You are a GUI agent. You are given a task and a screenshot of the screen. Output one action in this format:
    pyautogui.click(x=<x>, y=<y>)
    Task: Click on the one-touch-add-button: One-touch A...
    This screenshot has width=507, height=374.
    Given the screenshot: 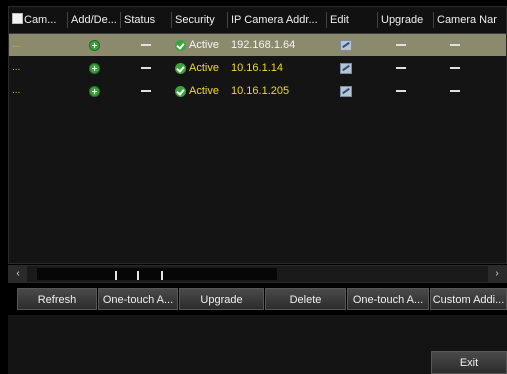 What is the action you would take?
    pyautogui.click(x=388, y=299)
    